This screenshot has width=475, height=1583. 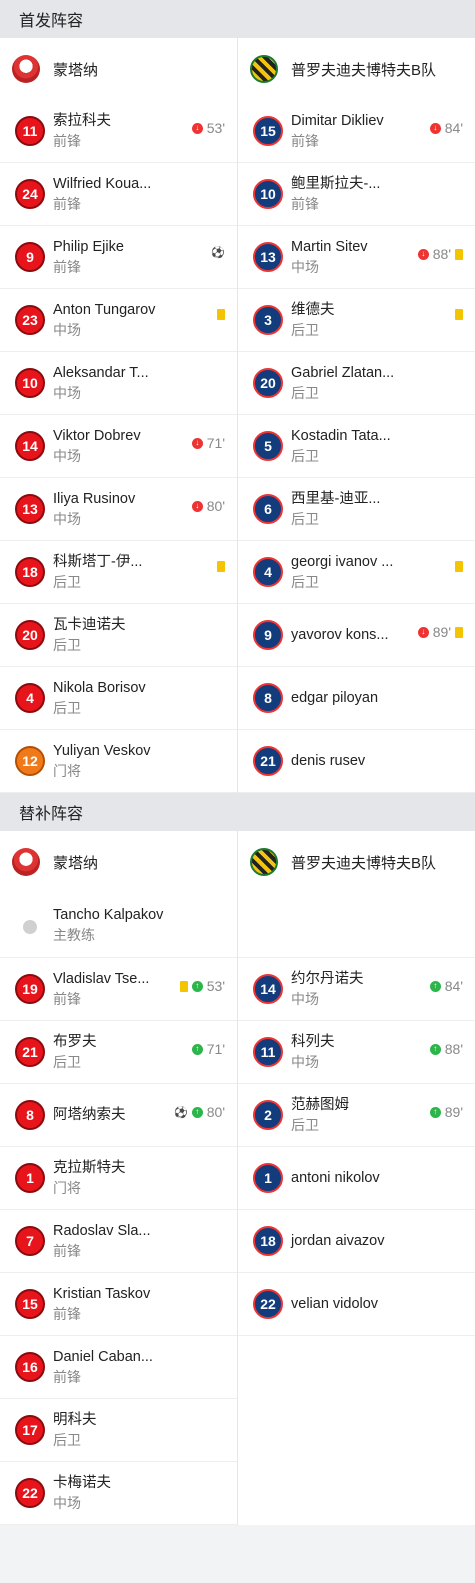 What do you see at coordinates (356, 383) in the screenshot?
I see `player-row: 20 Gabriel Zlatan... 后卫` at bounding box center [356, 383].